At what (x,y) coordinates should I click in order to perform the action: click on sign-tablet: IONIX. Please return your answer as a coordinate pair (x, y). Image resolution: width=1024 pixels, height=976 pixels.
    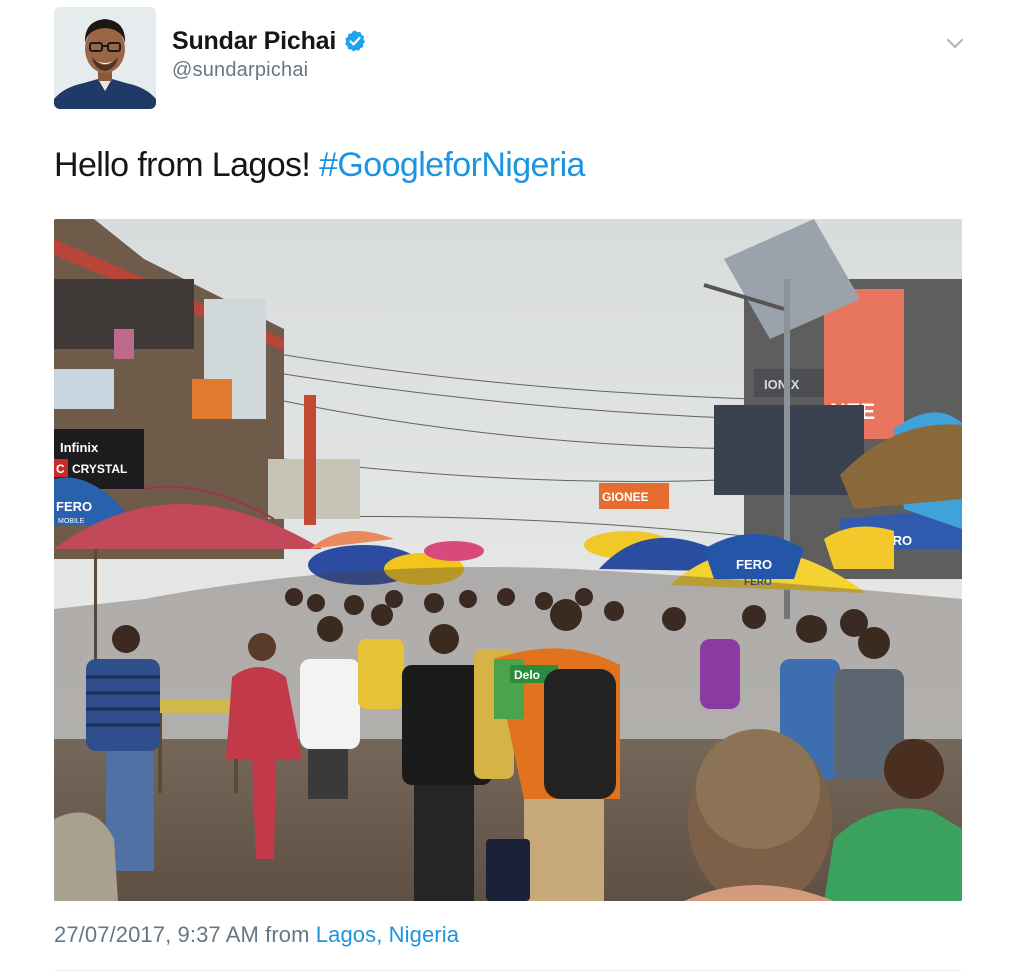
    Looking at the image, I should click on (782, 384).